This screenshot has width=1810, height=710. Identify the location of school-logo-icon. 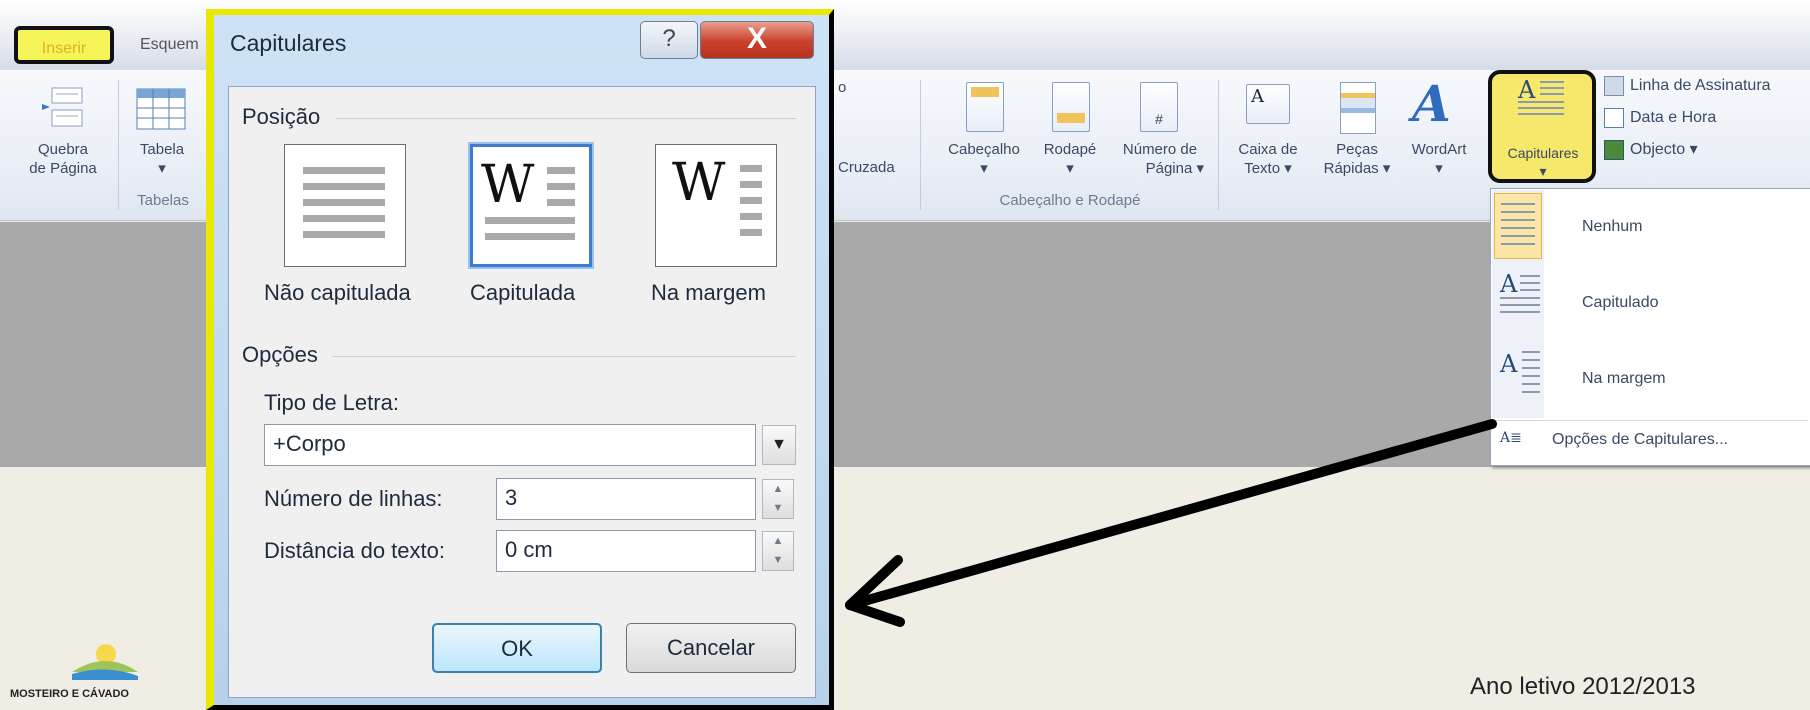
(105, 660).